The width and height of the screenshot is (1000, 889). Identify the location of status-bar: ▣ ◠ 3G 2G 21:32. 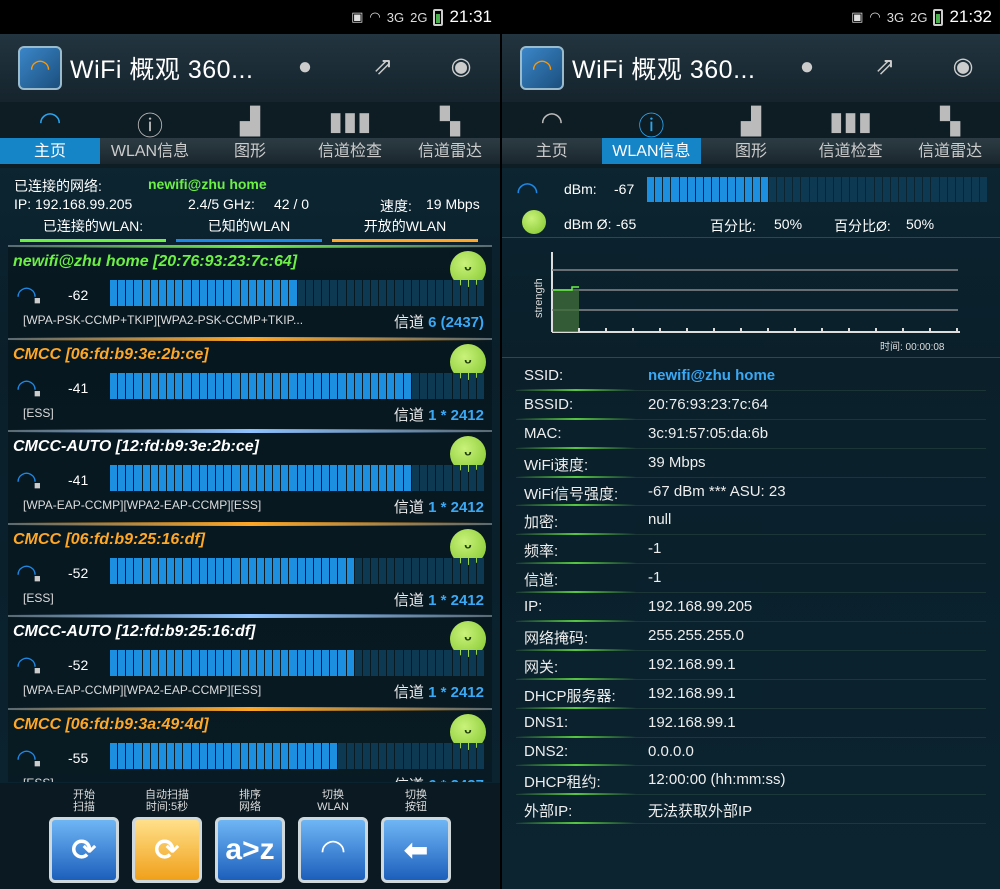
(751, 17).